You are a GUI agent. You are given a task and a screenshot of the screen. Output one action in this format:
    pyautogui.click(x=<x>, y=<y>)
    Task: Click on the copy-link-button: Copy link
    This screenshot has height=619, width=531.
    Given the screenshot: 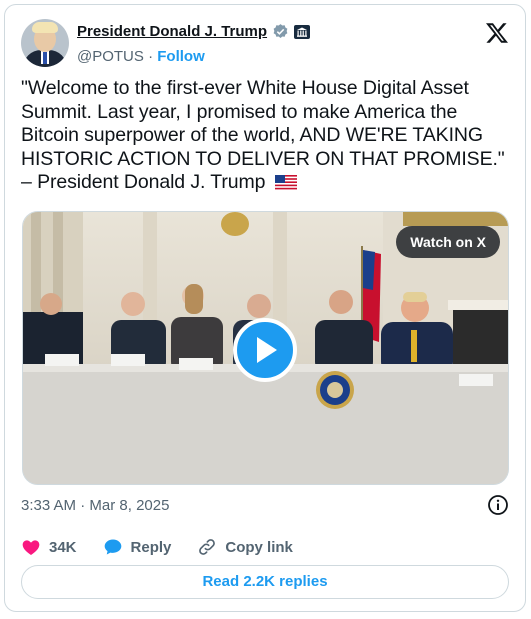 What is the action you would take?
    pyautogui.click(x=245, y=547)
    